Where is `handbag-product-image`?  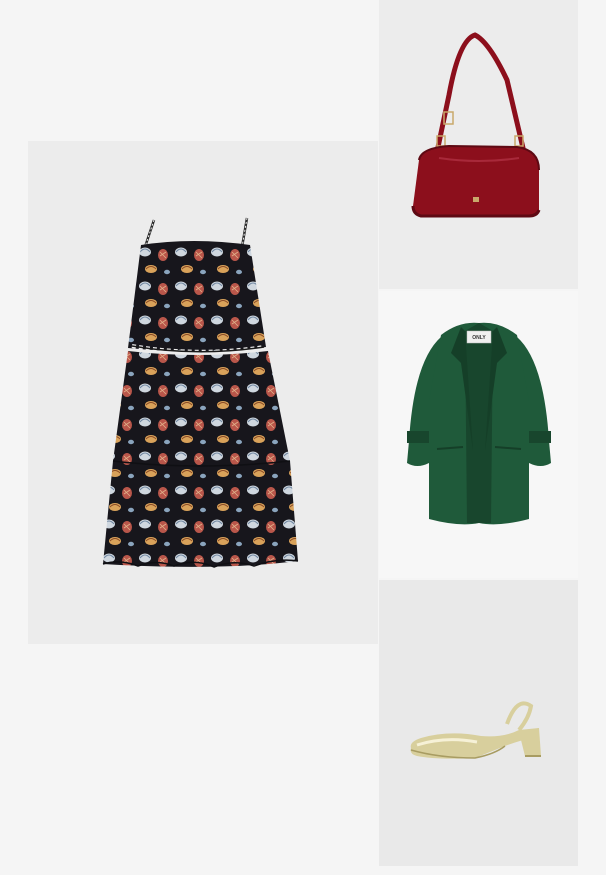 handbag-product-image is located at coordinates (478, 144).